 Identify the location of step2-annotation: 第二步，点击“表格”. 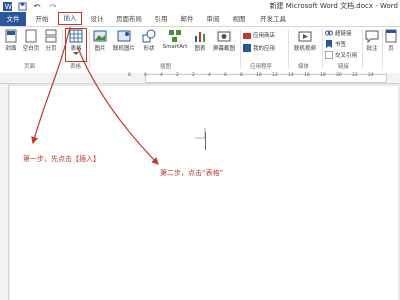
(192, 173).